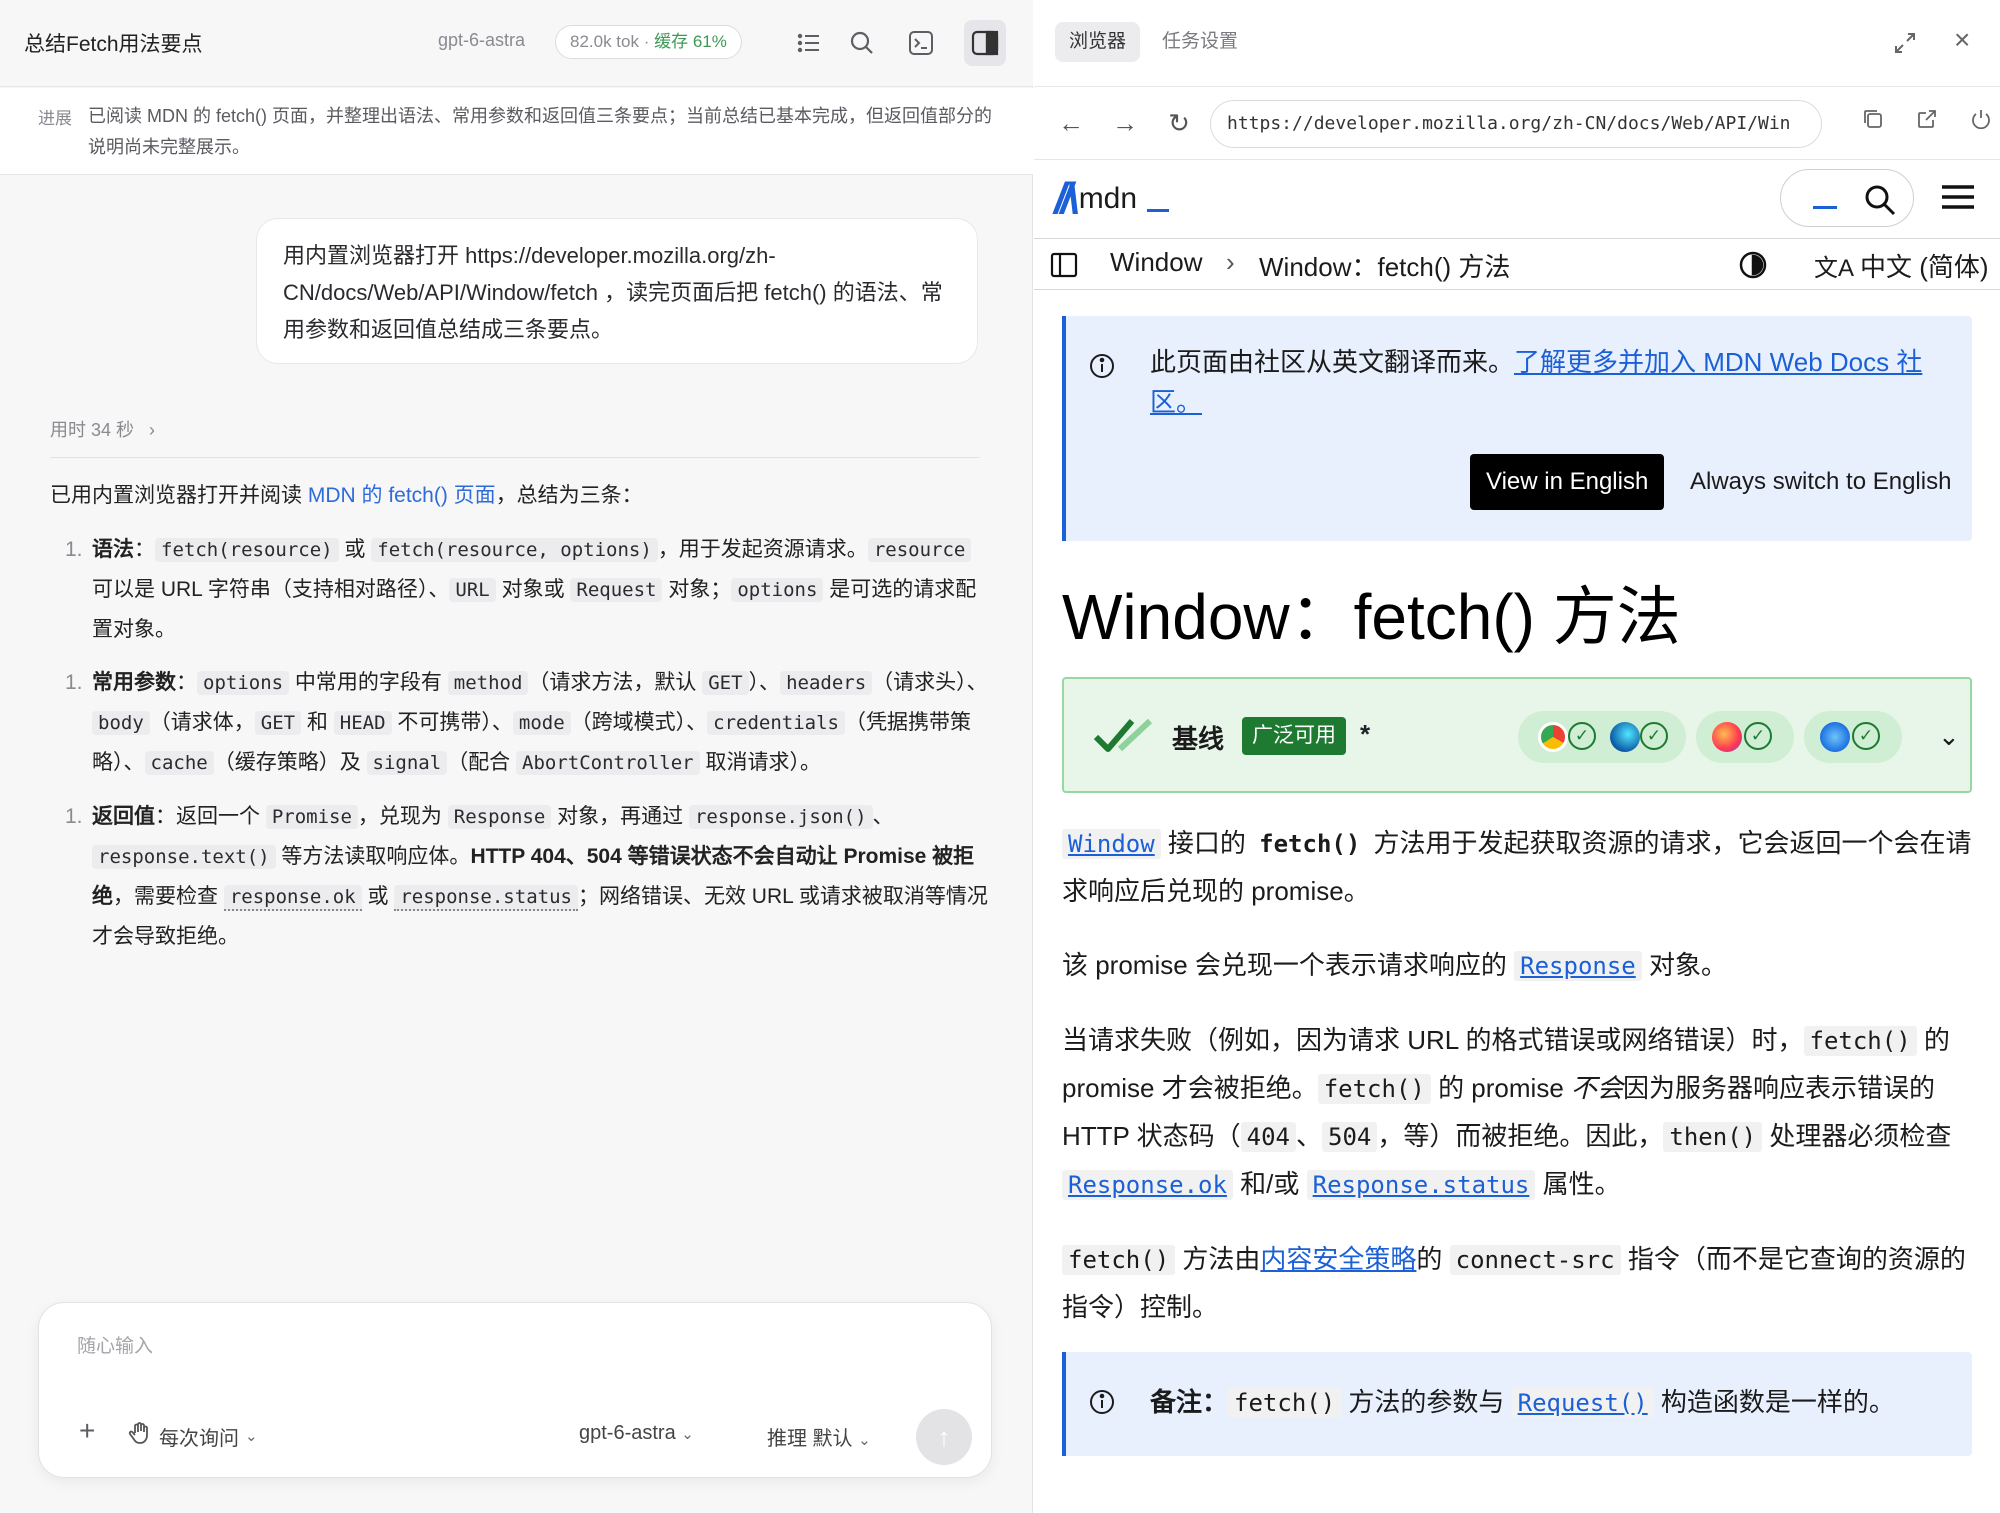 The width and height of the screenshot is (2000, 1513). I want to click on inline-code-link: response.status, so click(486, 898).